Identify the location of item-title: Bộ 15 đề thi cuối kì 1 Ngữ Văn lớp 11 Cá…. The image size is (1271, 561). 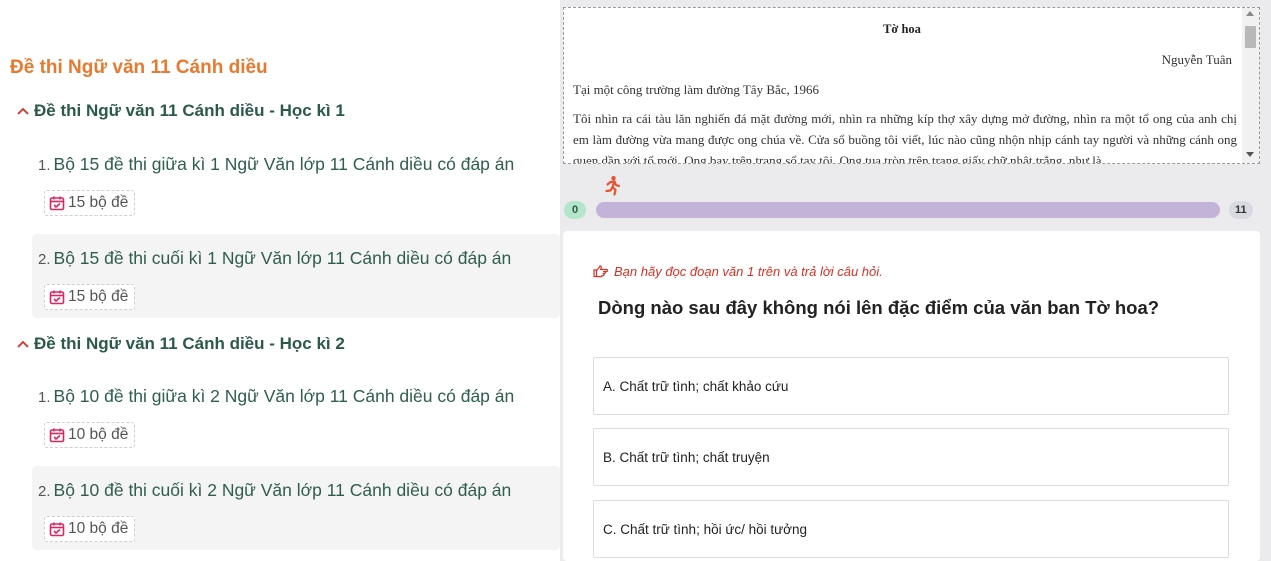
(282, 258).